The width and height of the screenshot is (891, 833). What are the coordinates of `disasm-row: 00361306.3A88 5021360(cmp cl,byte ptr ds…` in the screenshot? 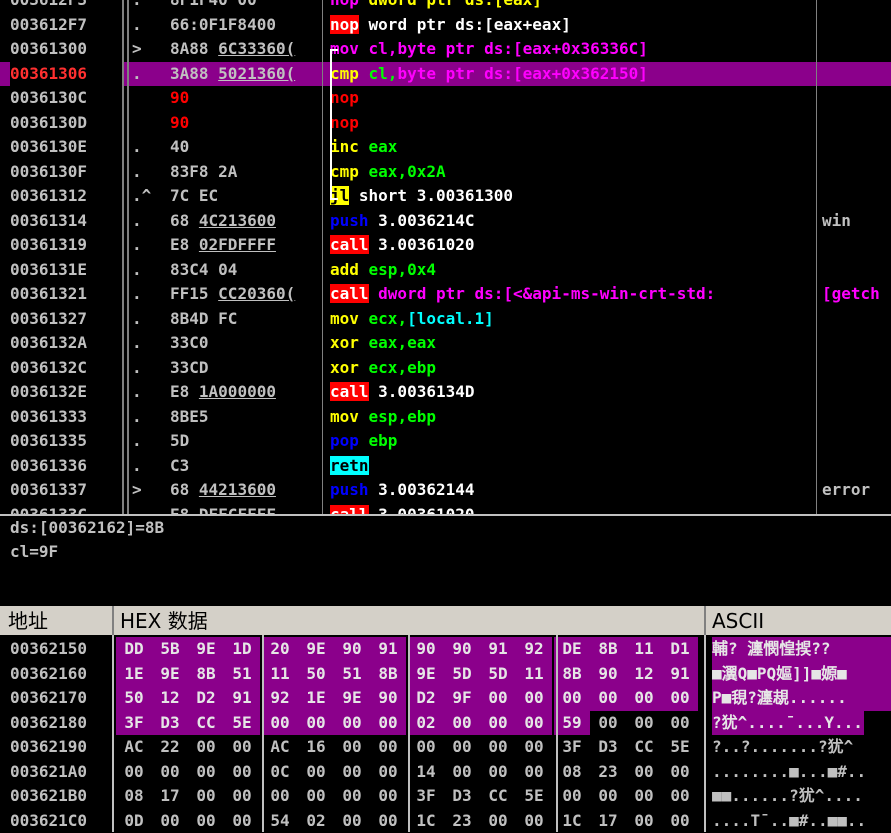 It's located at (445, 74).